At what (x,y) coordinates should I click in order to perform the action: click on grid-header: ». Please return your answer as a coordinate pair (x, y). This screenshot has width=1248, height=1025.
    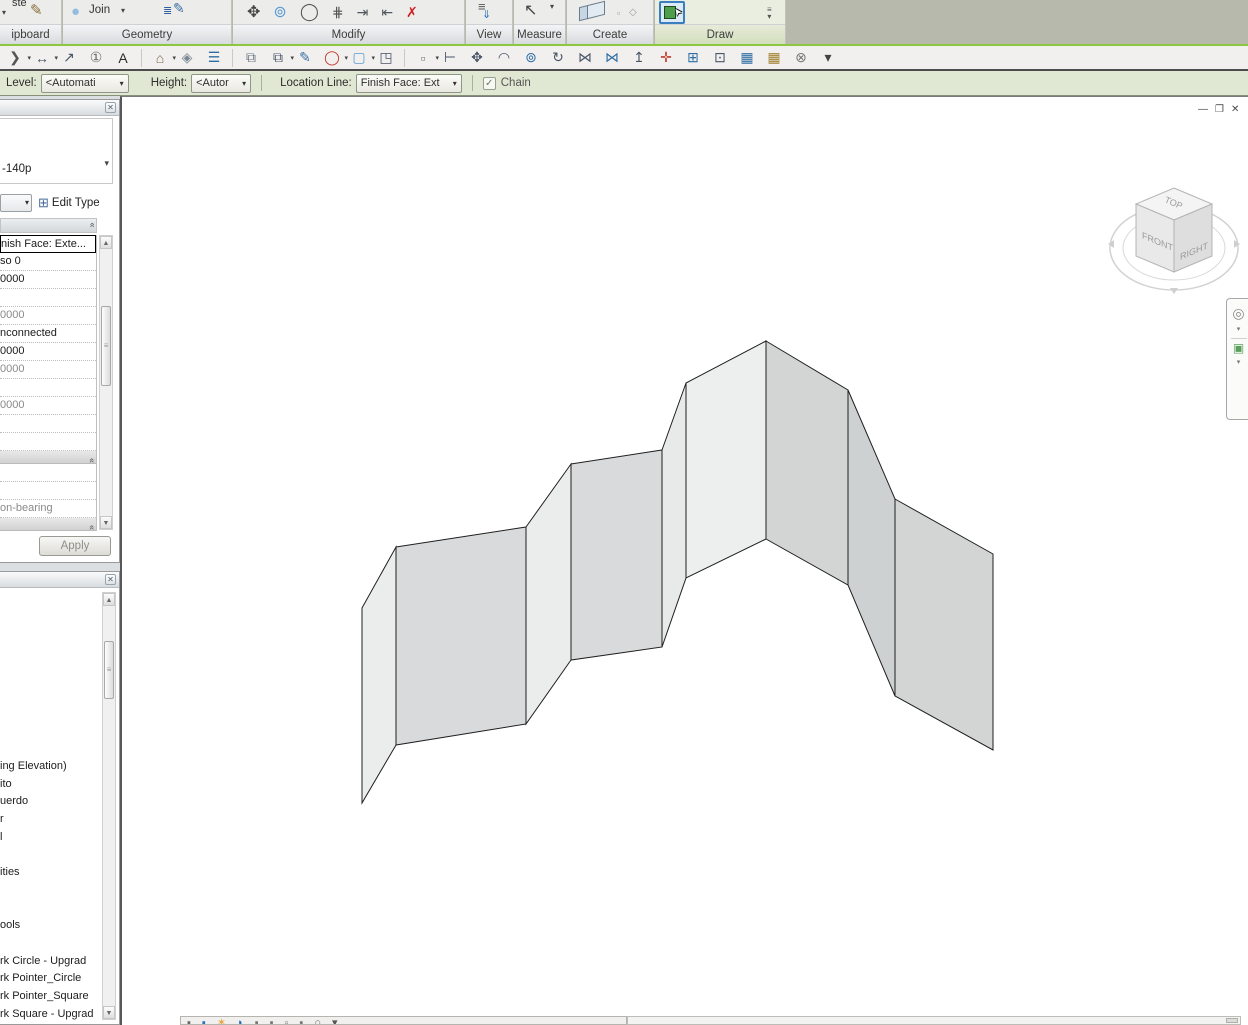
    Looking at the image, I should click on (48, 225).